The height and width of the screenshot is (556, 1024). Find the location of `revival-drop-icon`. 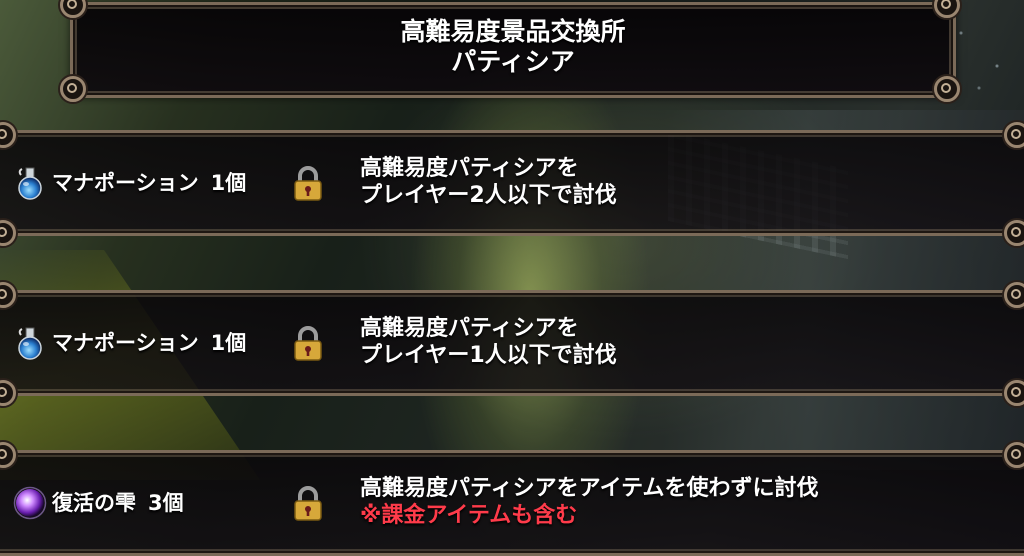

revival-drop-icon is located at coordinates (30, 503).